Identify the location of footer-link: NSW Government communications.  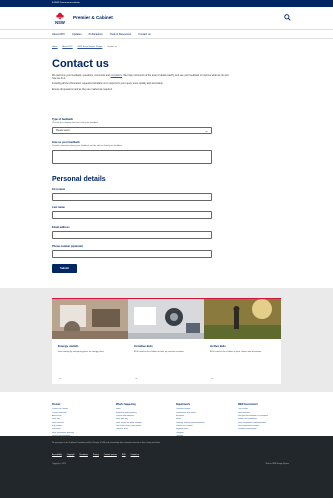
(264, 423).